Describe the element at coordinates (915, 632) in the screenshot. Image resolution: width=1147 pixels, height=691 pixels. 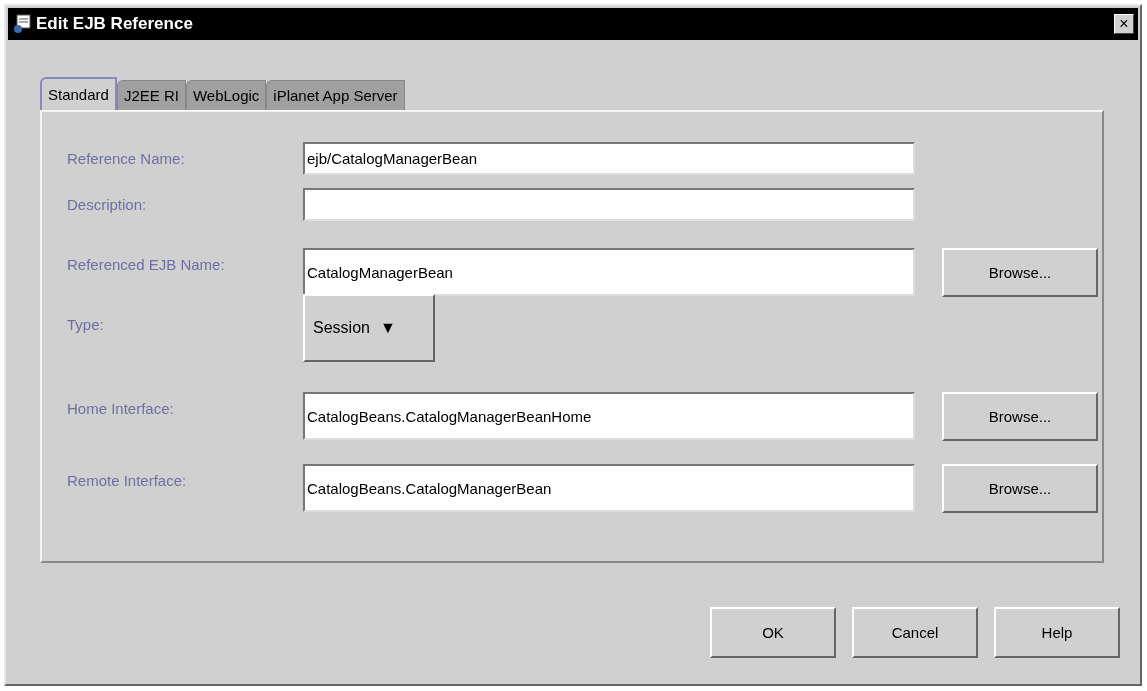
I see `dialog-button: Cancel` at that location.